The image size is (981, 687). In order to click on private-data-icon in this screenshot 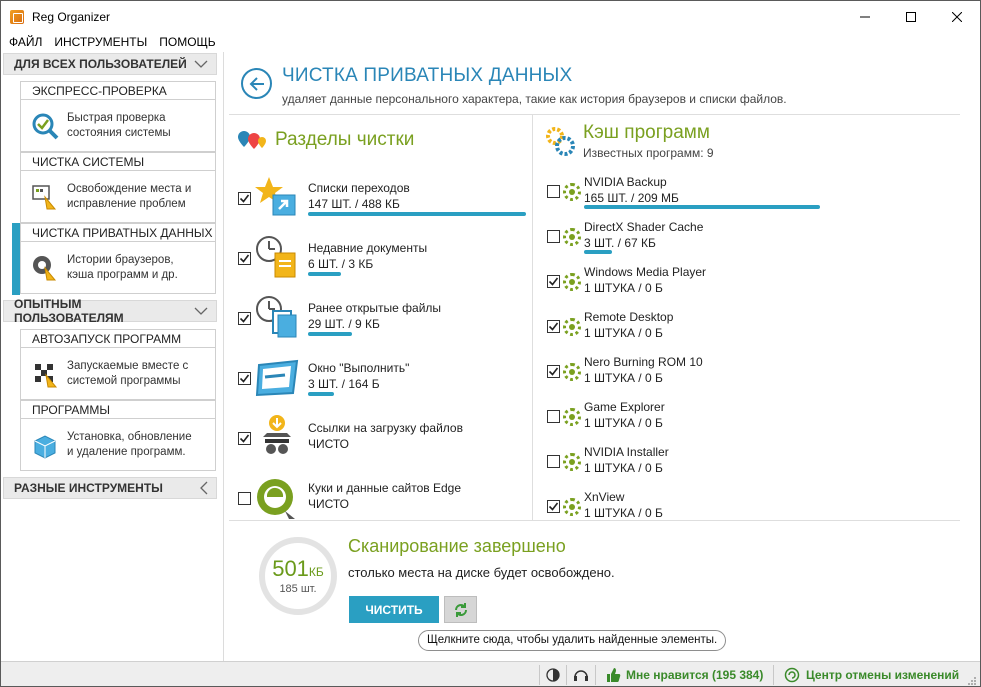, I will do `click(45, 268)`.